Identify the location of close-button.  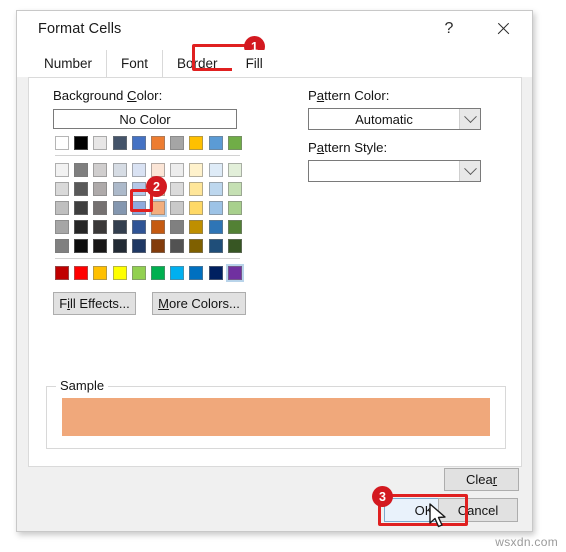
(503, 28).